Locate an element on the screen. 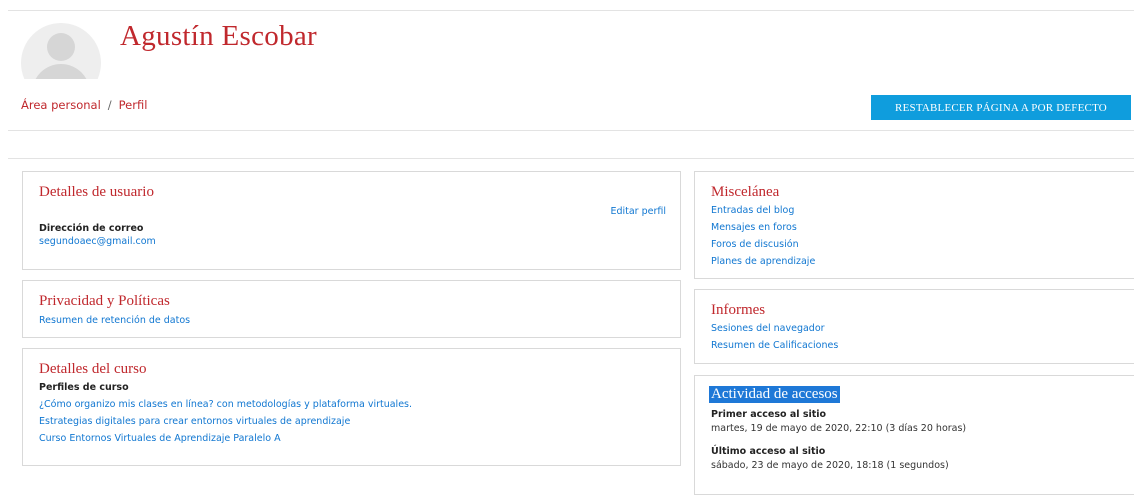 The image size is (1134, 495). course-details-title: Detalles del curso is located at coordinates (93, 369).